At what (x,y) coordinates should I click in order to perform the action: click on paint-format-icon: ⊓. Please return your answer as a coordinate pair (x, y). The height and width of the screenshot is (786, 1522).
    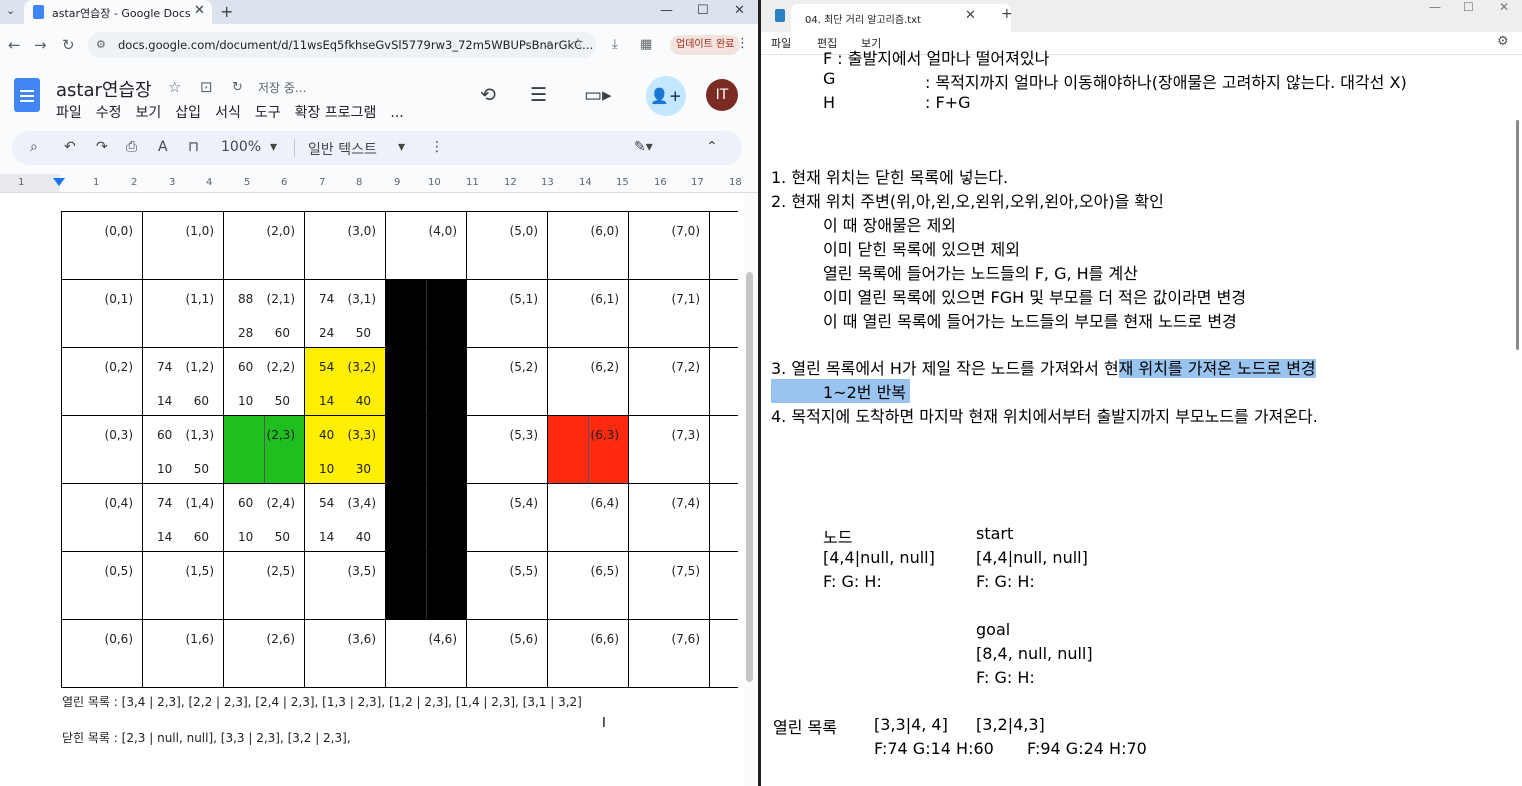
    Looking at the image, I should click on (193, 147).